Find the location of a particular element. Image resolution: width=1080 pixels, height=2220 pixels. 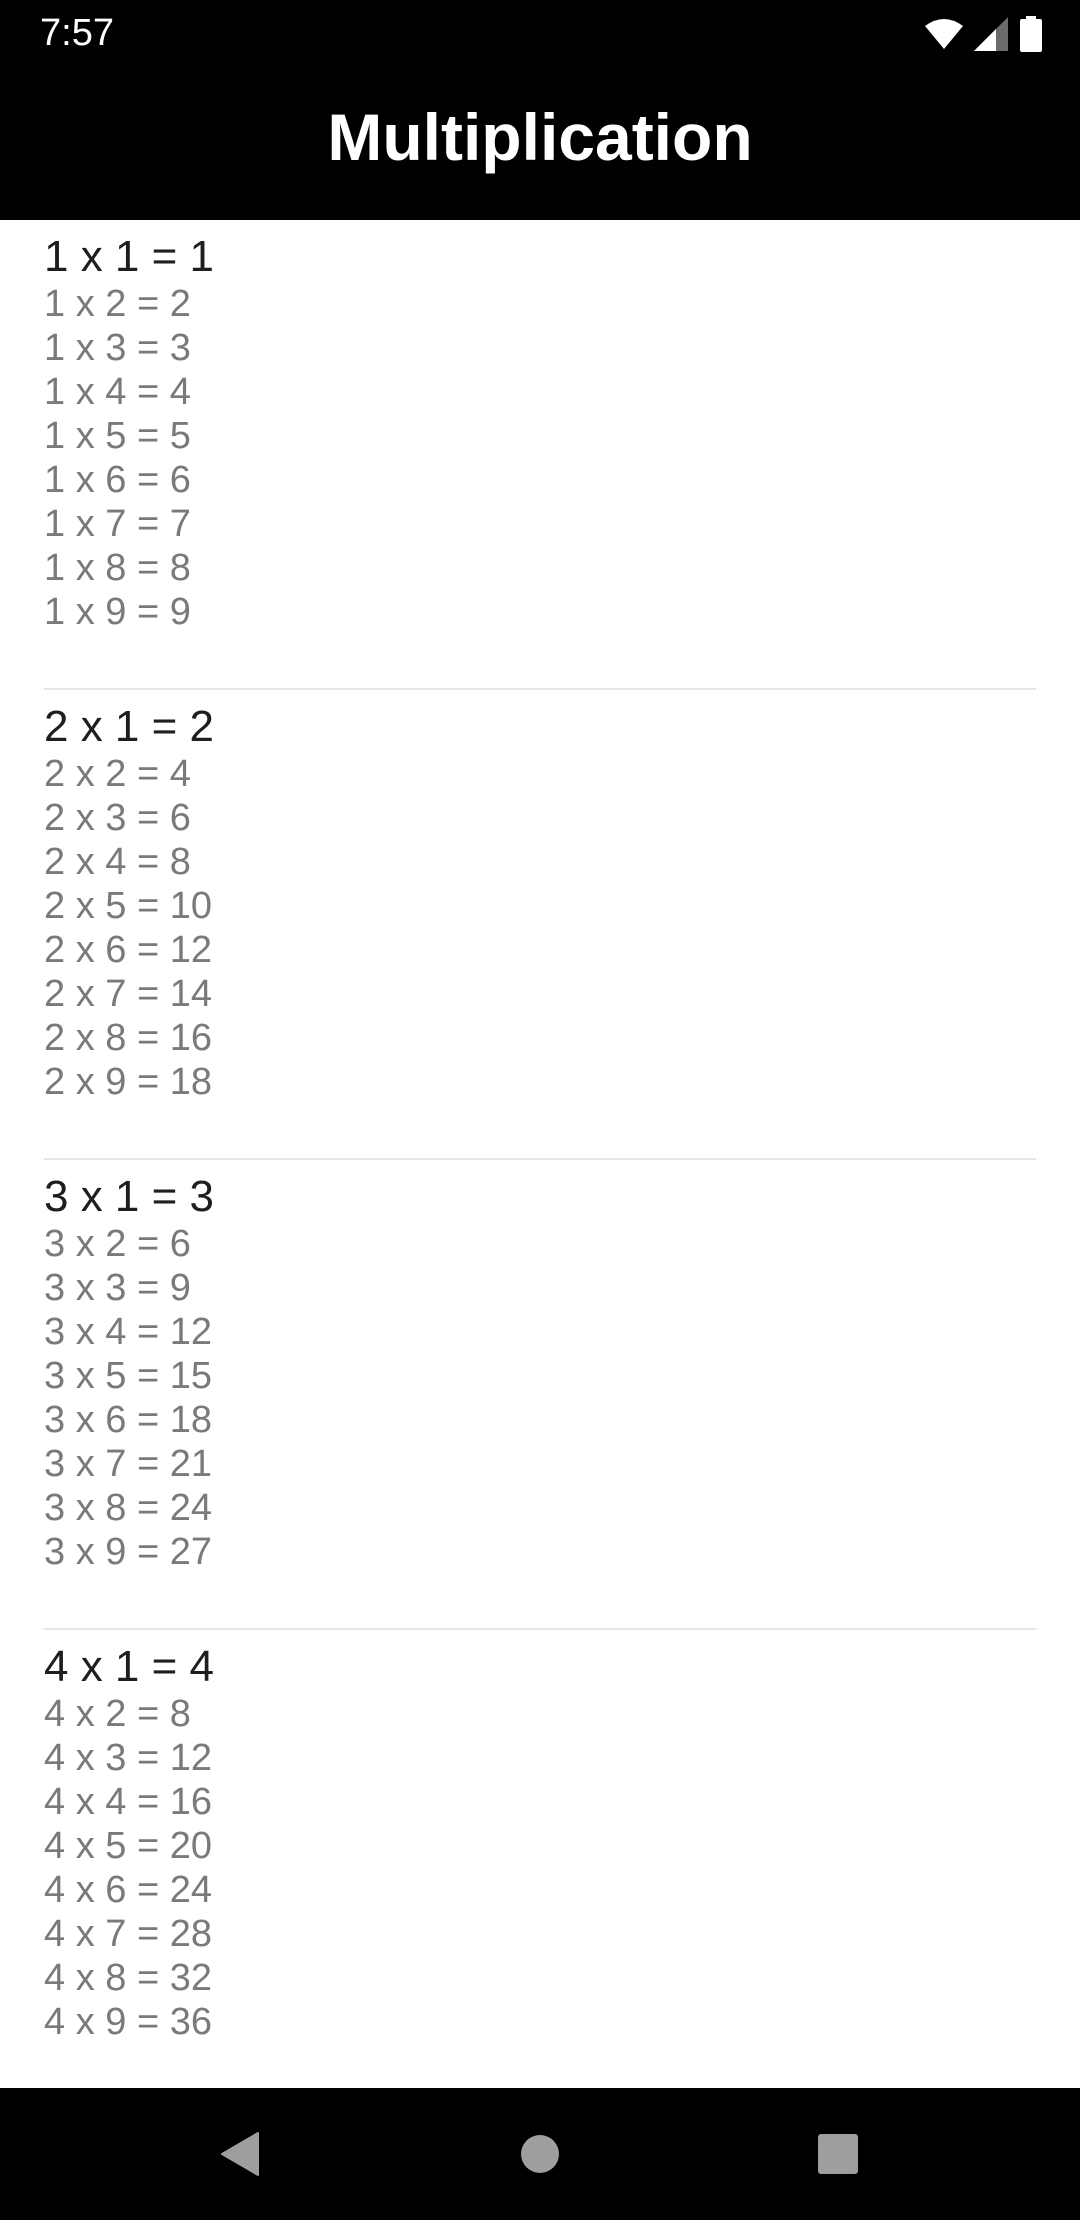

table-row: 4 x 9 = 36 is located at coordinates (128, 2022).